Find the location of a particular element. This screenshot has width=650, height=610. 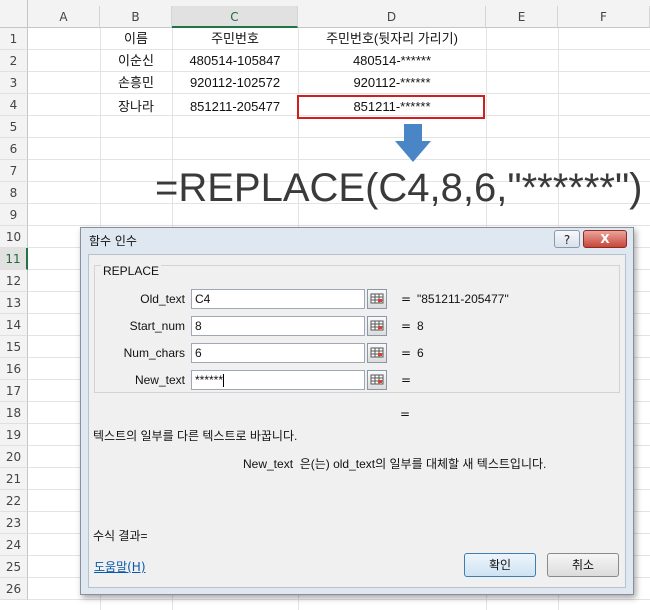

row-header-17: 17 is located at coordinates (14, 391).